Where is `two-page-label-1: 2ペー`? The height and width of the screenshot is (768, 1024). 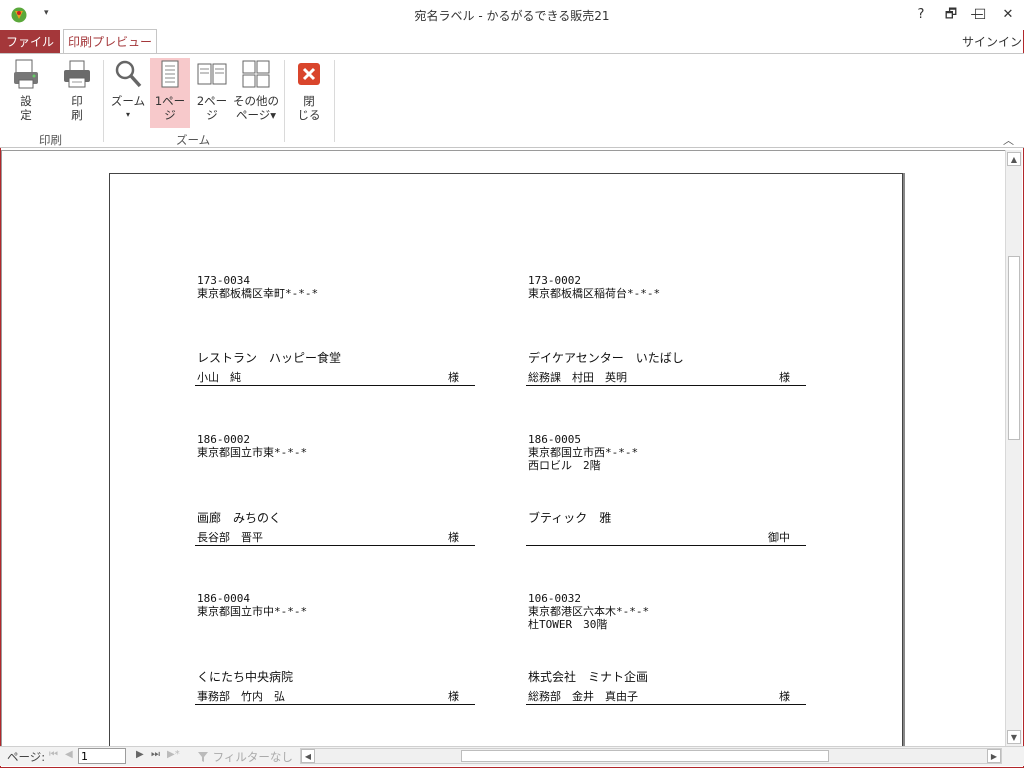
two-page-label-1: 2ペー is located at coordinates (212, 101).